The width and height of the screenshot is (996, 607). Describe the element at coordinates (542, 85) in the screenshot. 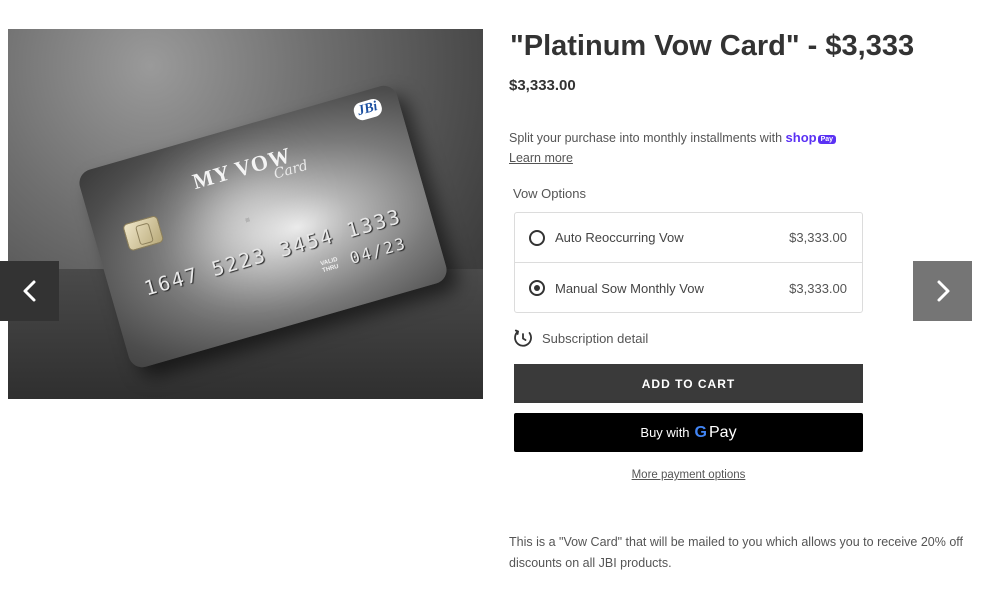

I see `product-price: $3,333.00` at that location.